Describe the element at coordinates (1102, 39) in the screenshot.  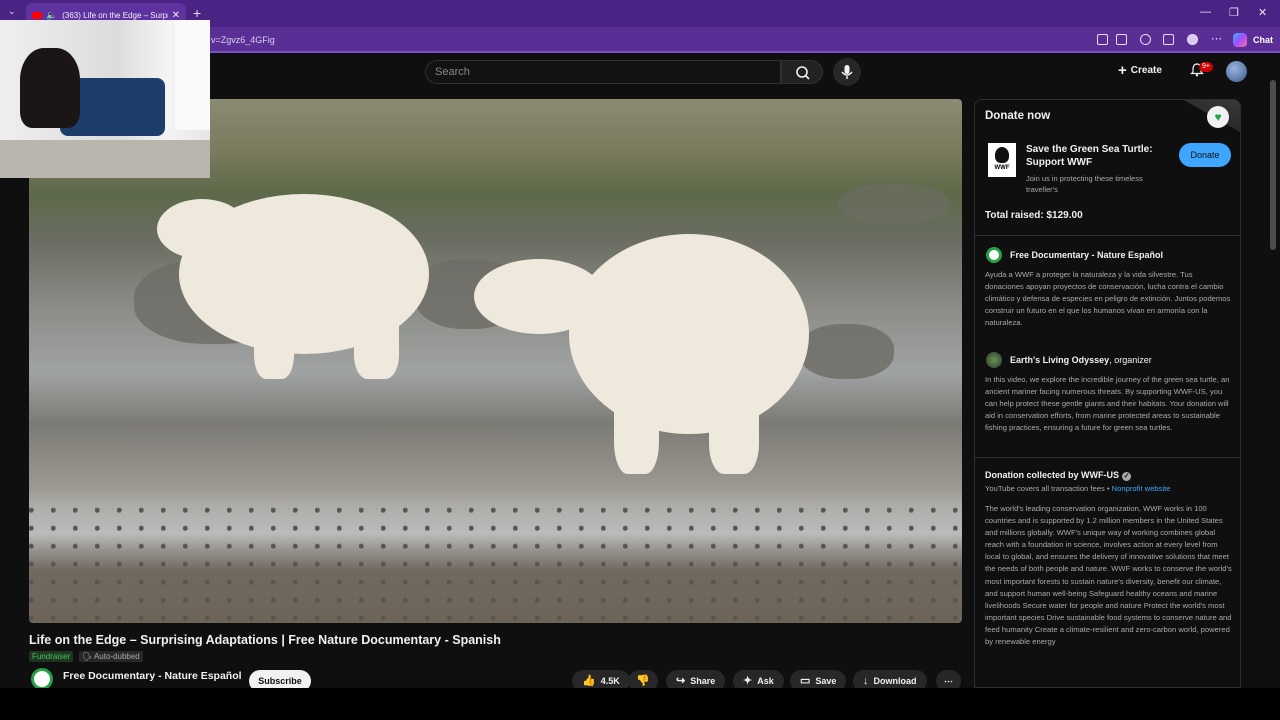
I see `app-available-icon` at that location.